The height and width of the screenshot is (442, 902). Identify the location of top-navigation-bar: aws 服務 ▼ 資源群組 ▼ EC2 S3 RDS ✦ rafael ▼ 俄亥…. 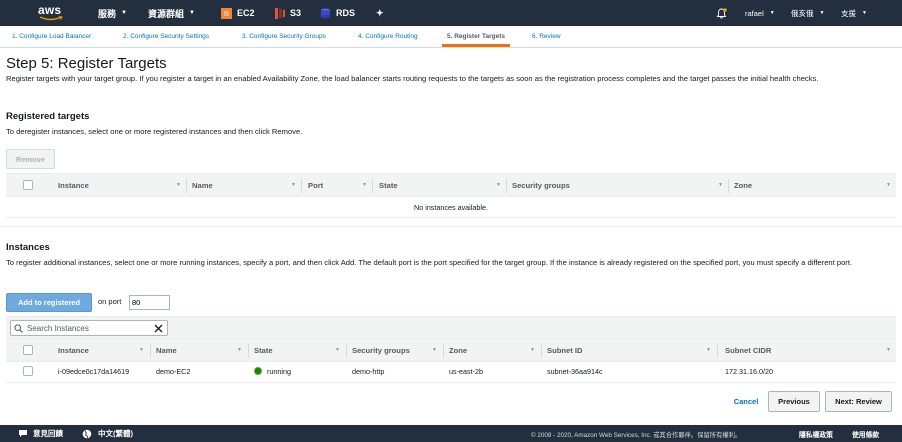
(451, 13).